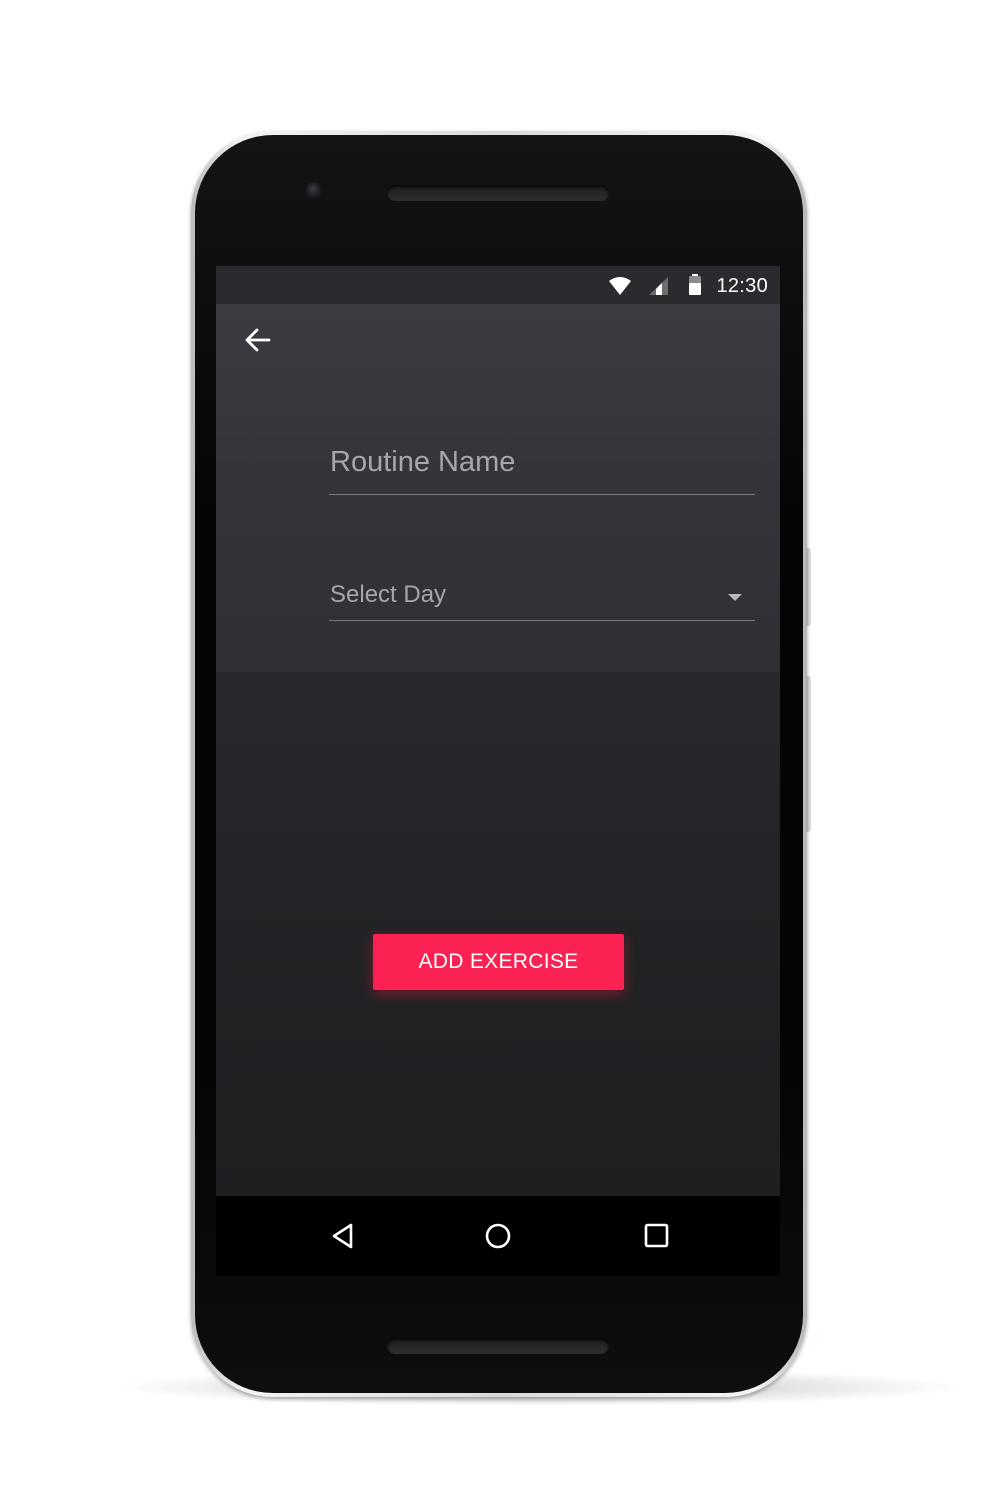 This screenshot has height=1500, width=996. Describe the element at coordinates (388, 594) in the screenshot. I see `select-day-value: Select Day` at that location.